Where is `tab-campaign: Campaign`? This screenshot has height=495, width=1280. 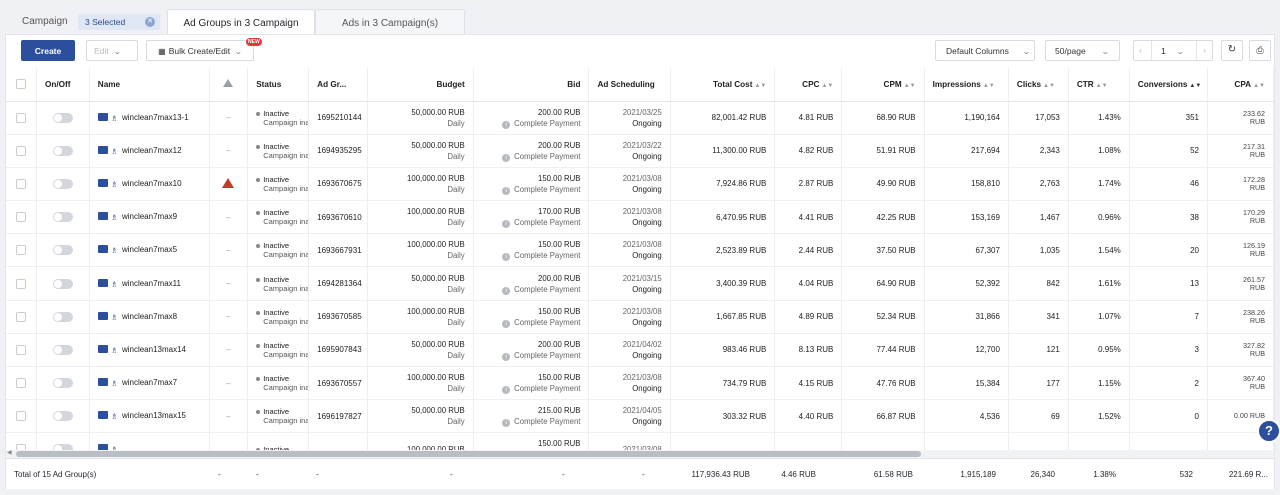
tab-campaign: Campaign is located at coordinates (45, 21).